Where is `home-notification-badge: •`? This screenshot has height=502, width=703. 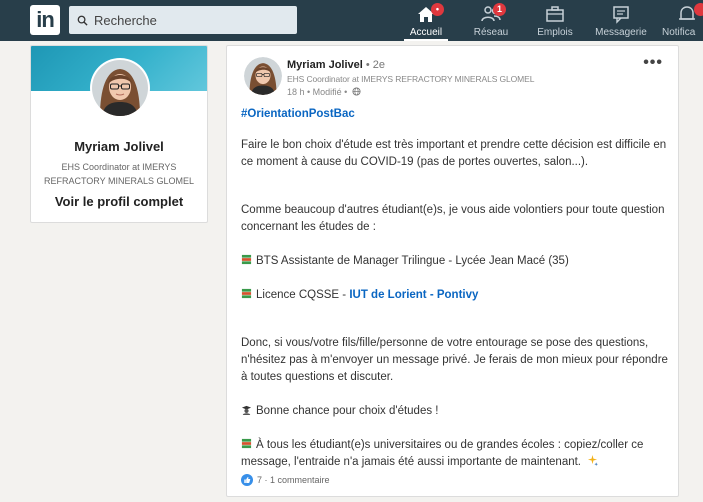 home-notification-badge: • is located at coordinates (437, 9).